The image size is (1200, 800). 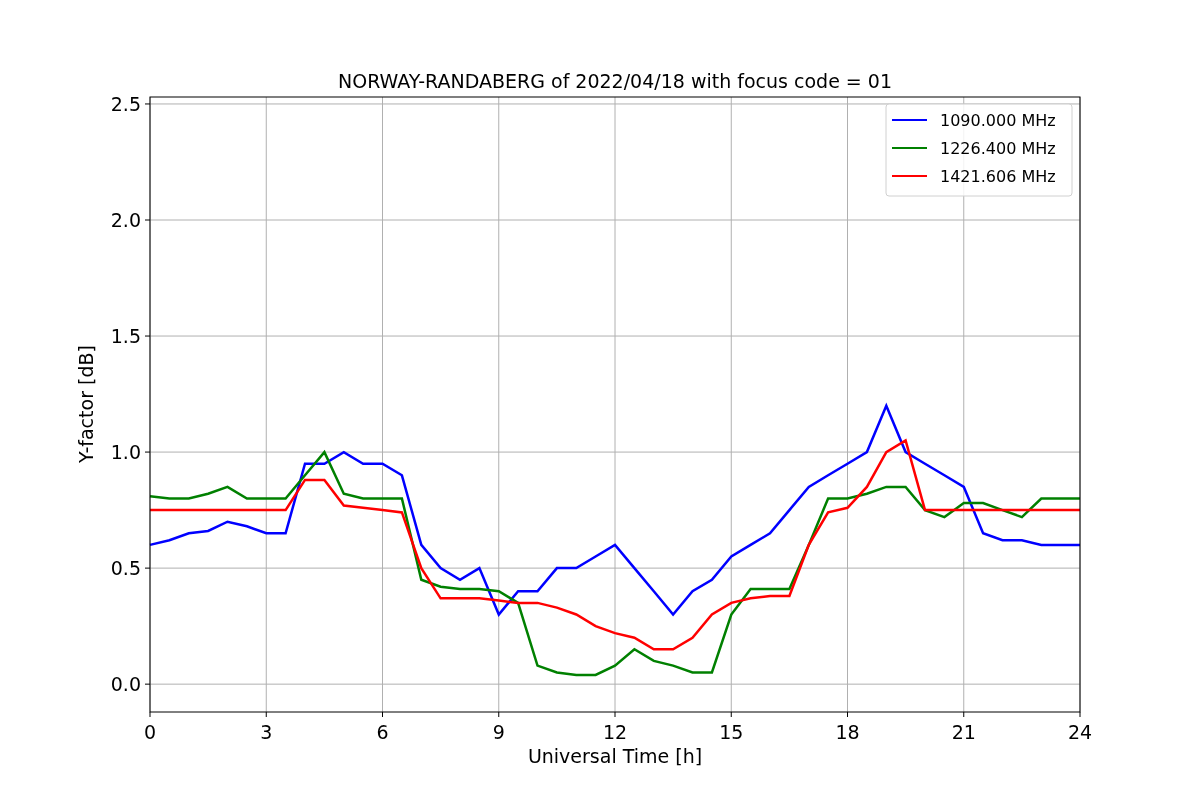 What do you see at coordinates (731, 732) in the screenshot?
I see `tick-label: 15` at bounding box center [731, 732].